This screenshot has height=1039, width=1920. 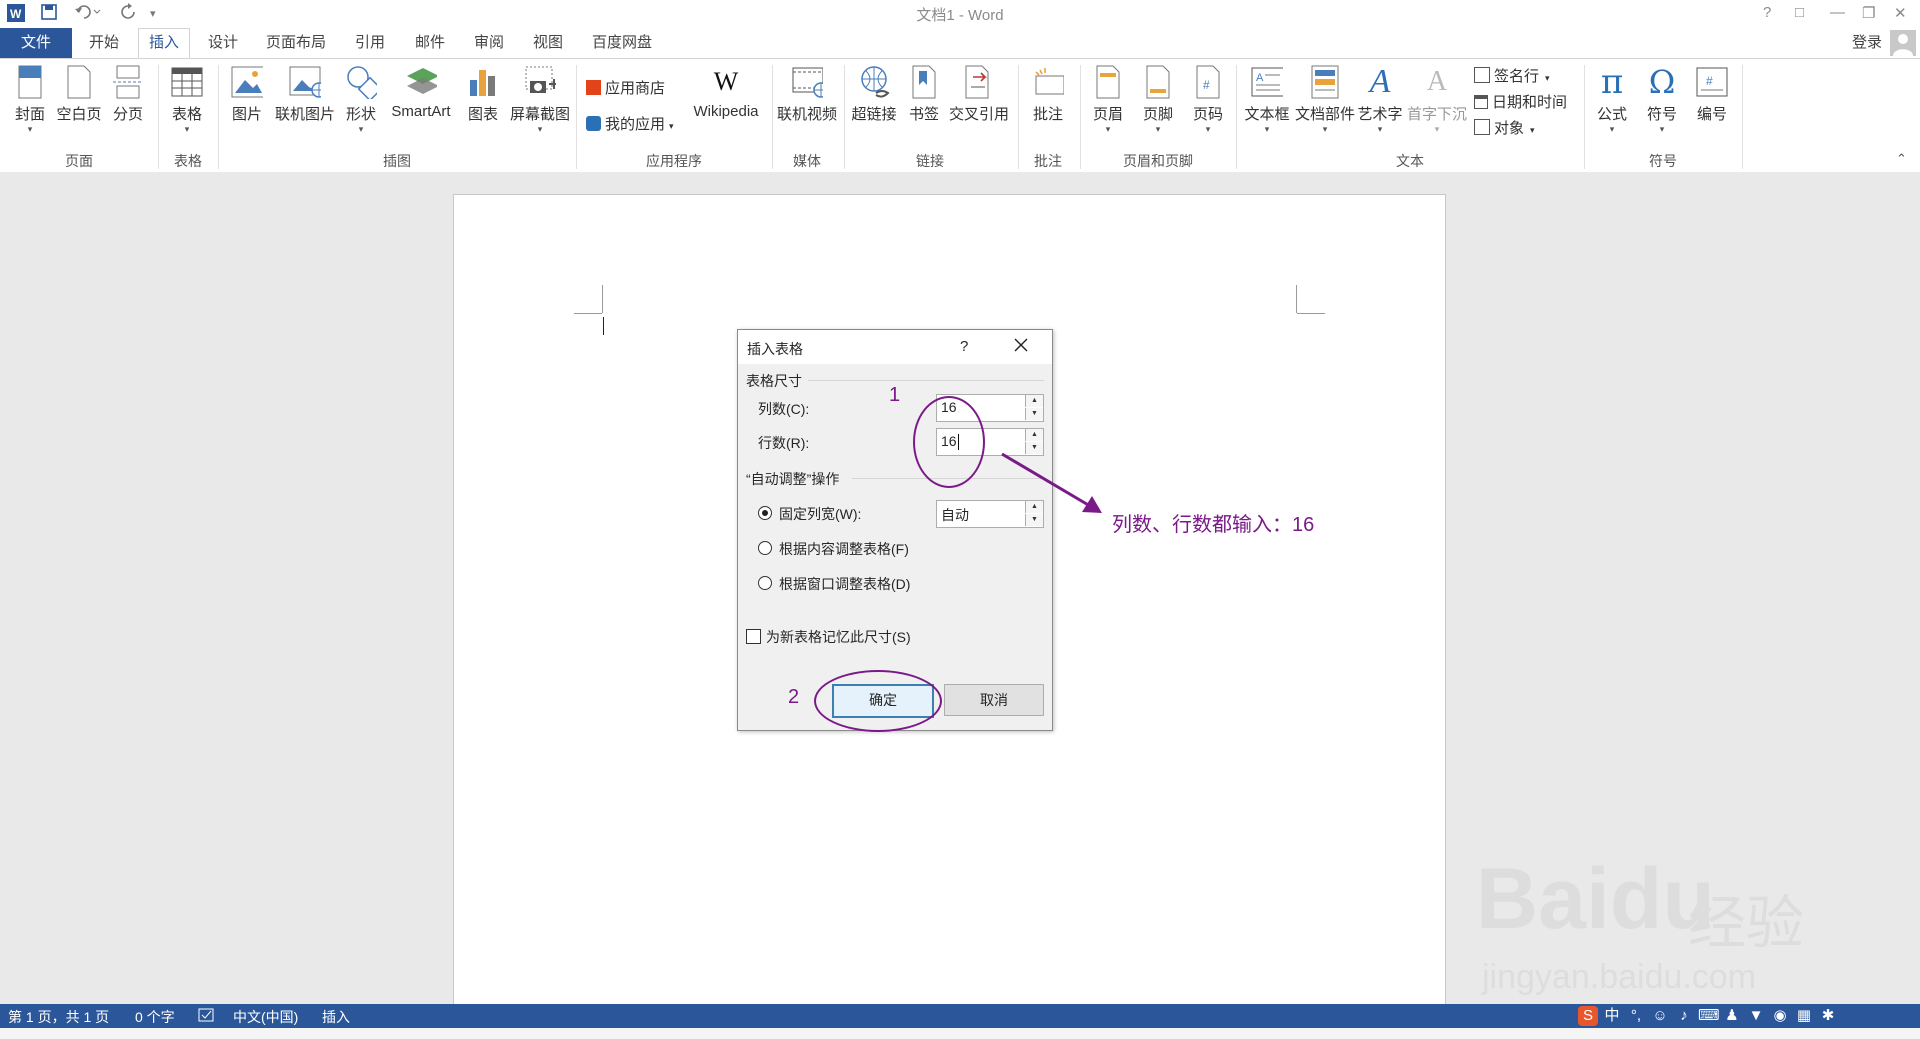 I want to click on group-label-illustrations: 插图, so click(x=397, y=161).